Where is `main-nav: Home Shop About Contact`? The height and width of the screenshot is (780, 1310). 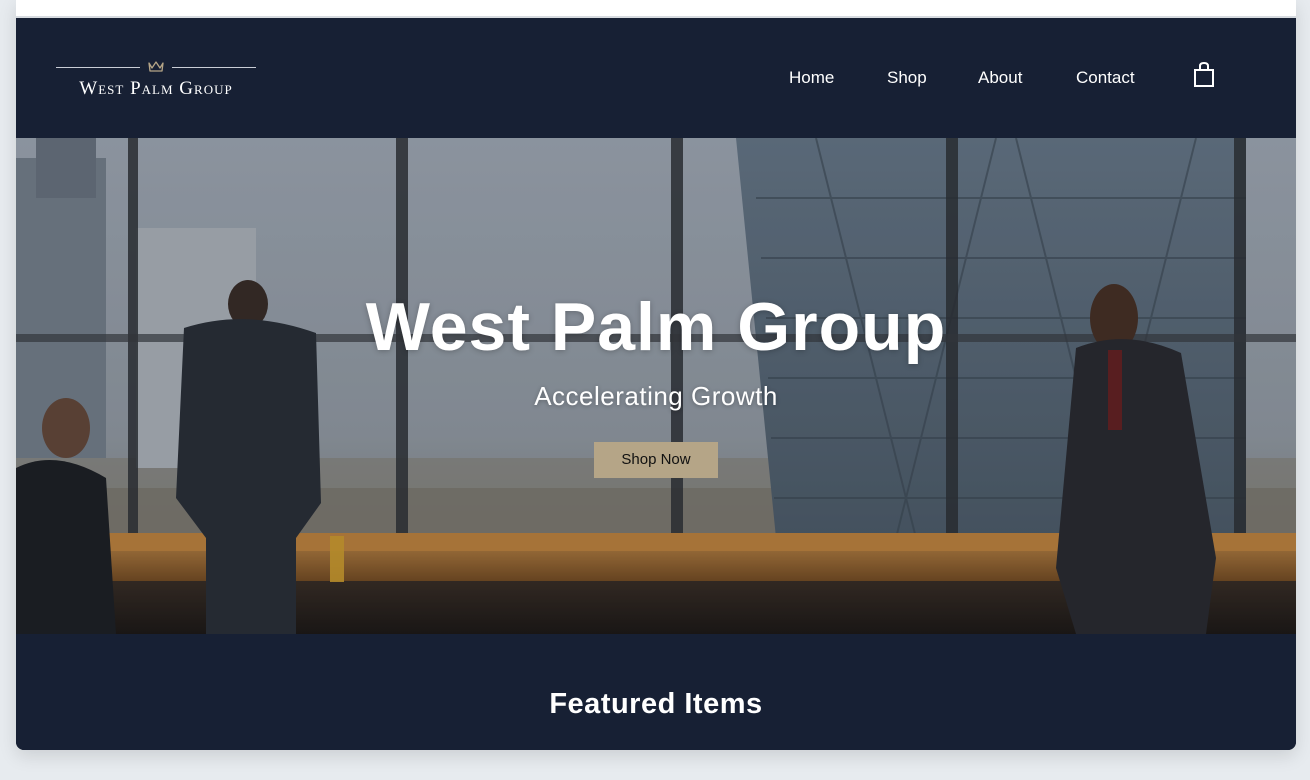
main-nav: Home Shop About Contact is located at coordinates (656, 78).